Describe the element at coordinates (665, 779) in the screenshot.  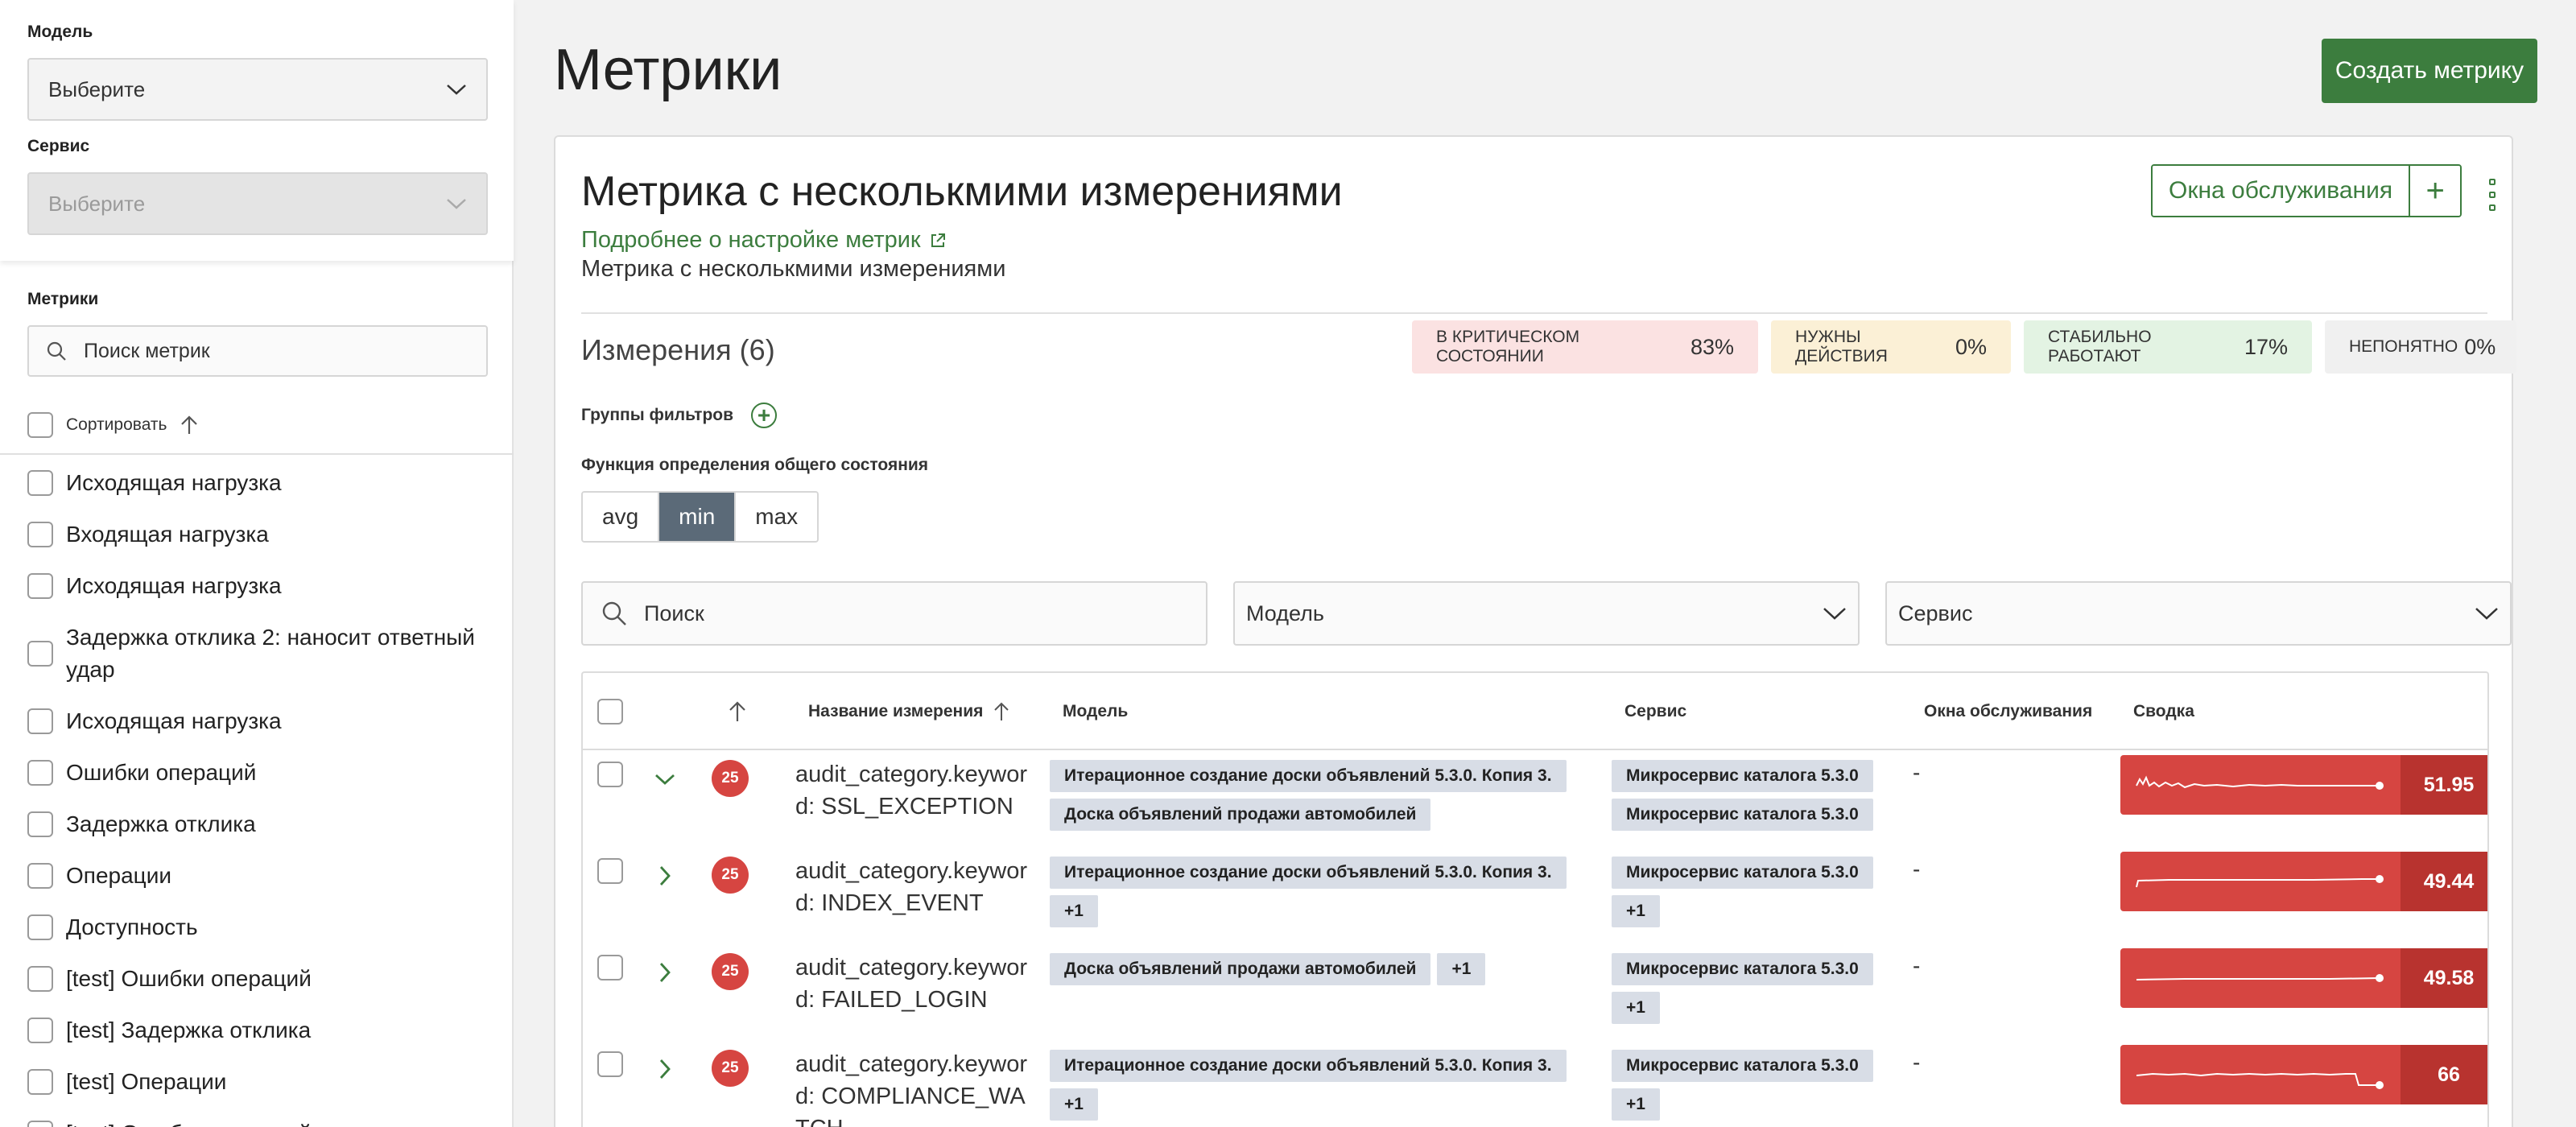
I see `collapse-row-icon` at that location.